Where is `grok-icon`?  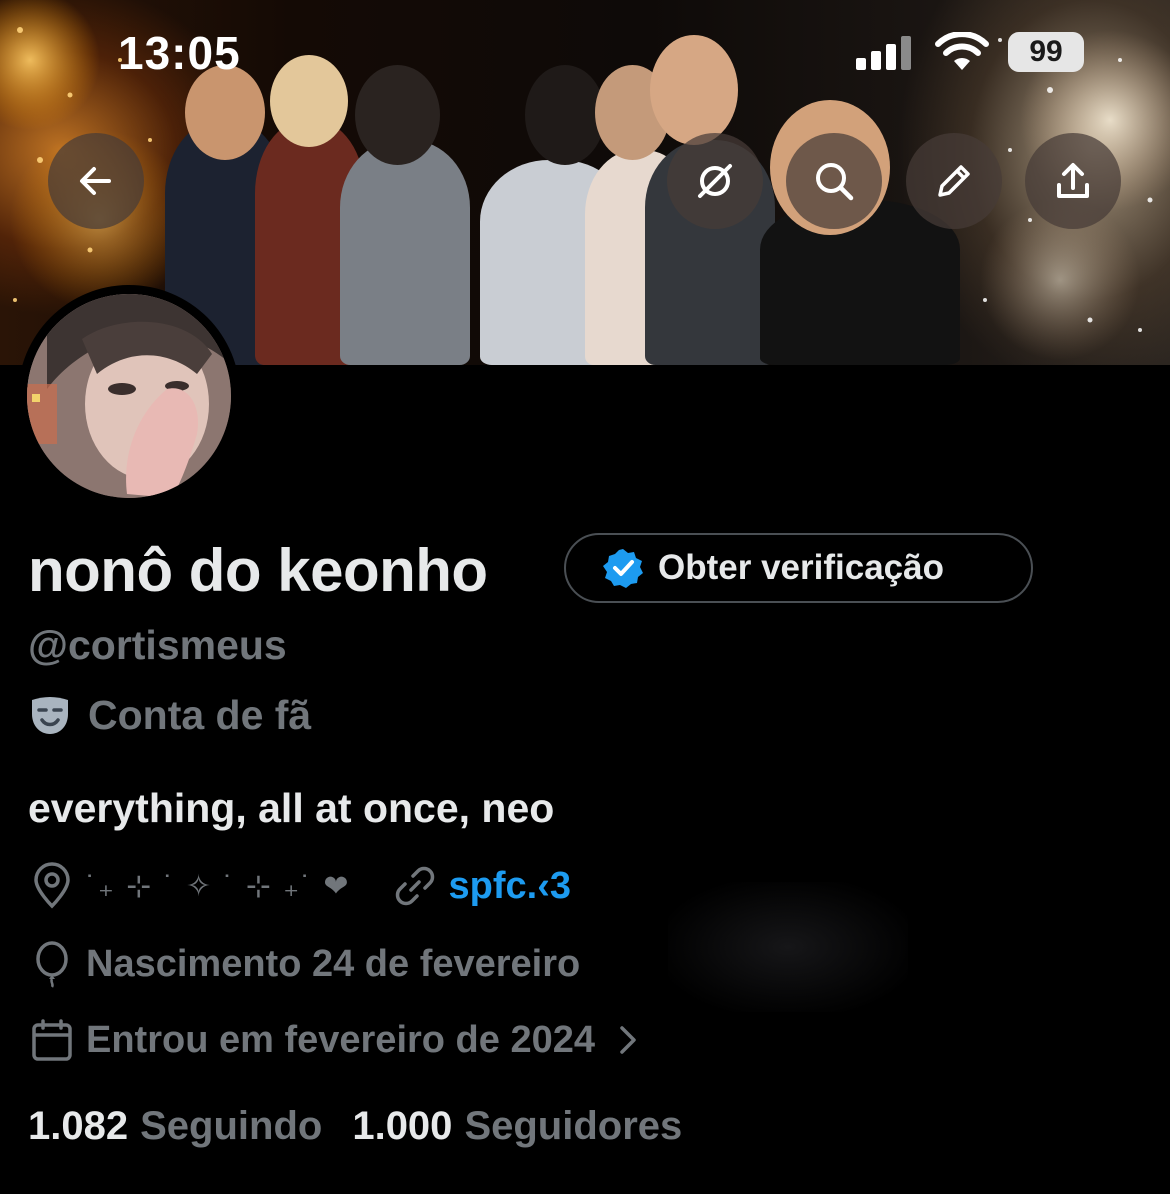 grok-icon is located at coordinates (715, 181).